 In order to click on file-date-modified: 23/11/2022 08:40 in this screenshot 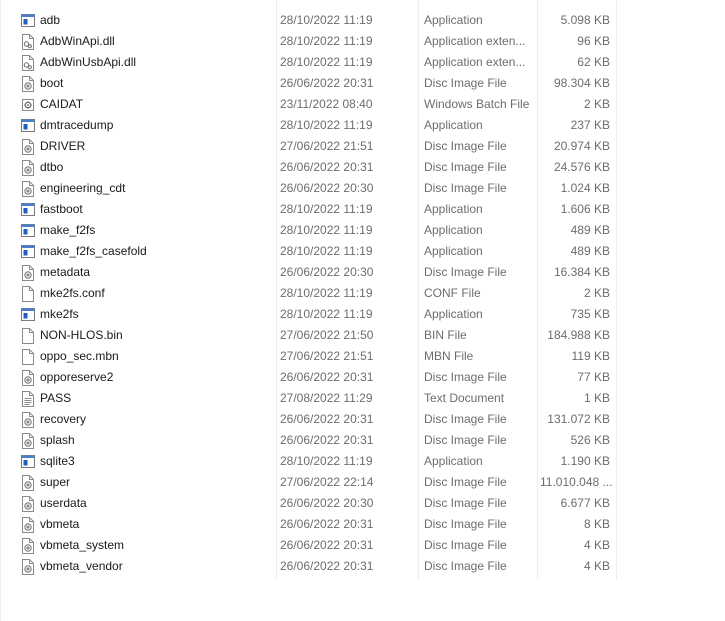, I will do `click(326, 104)`.